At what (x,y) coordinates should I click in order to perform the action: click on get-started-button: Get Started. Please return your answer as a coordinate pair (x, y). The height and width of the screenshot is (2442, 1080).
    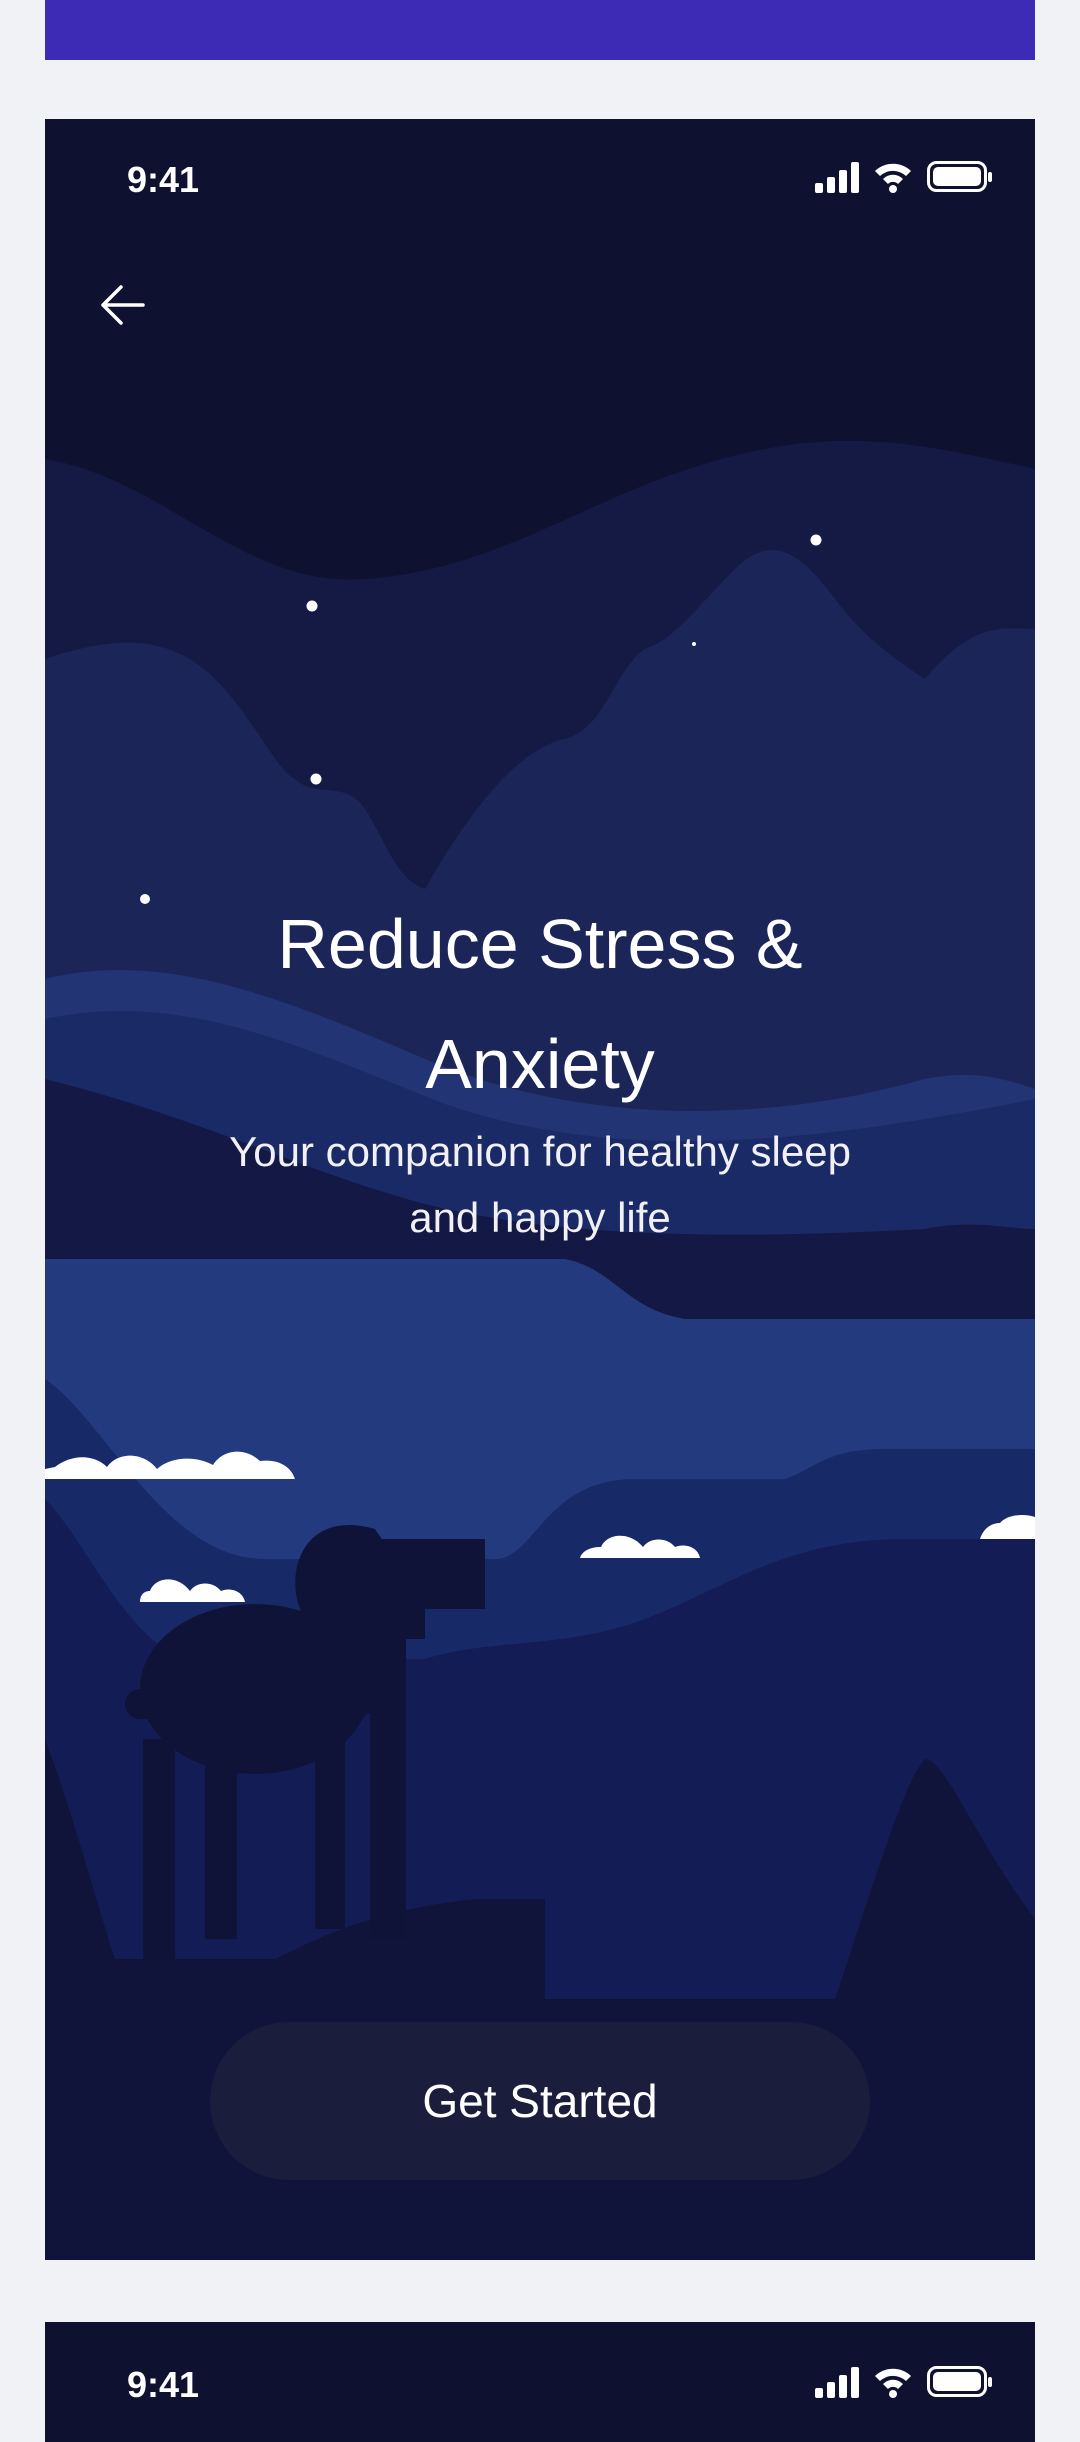
    Looking at the image, I should click on (540, 2101).